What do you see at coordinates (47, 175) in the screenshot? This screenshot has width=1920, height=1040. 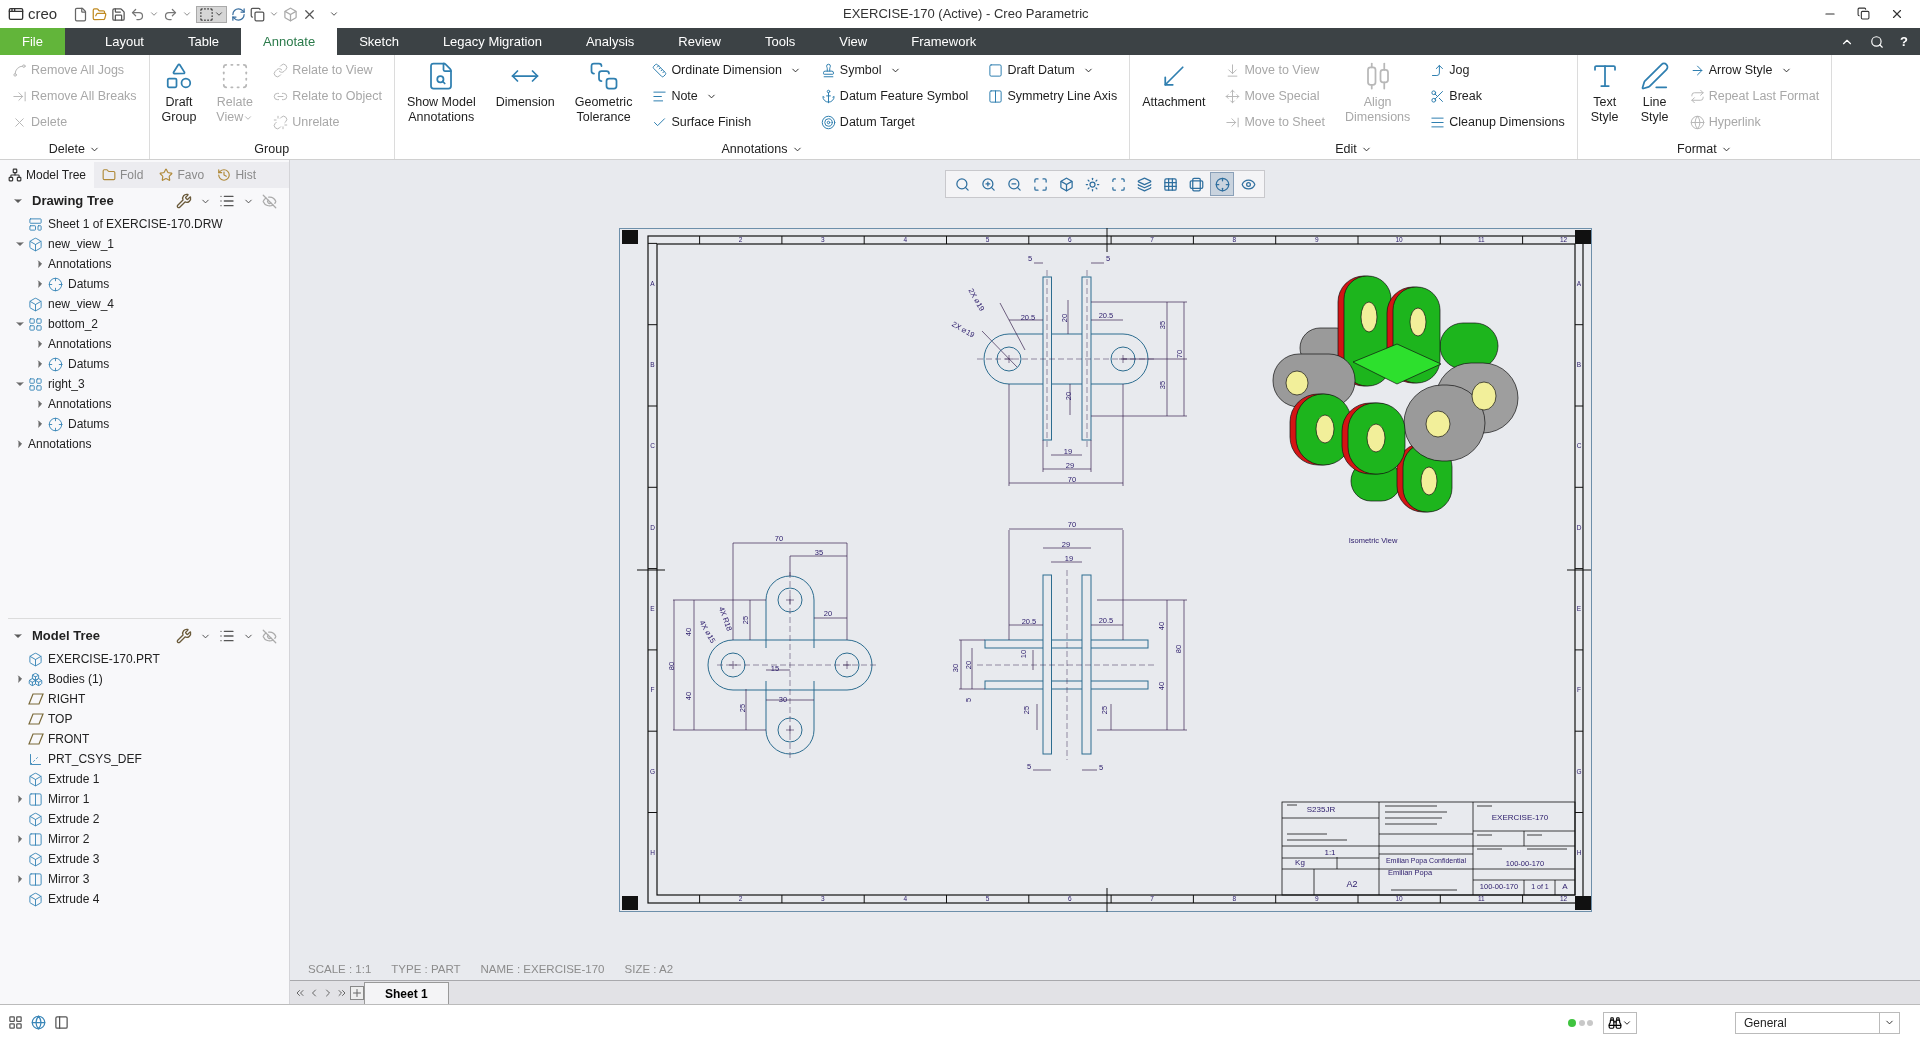 I see `panel-tab: Model Tree` at bounding box center [47, 175].